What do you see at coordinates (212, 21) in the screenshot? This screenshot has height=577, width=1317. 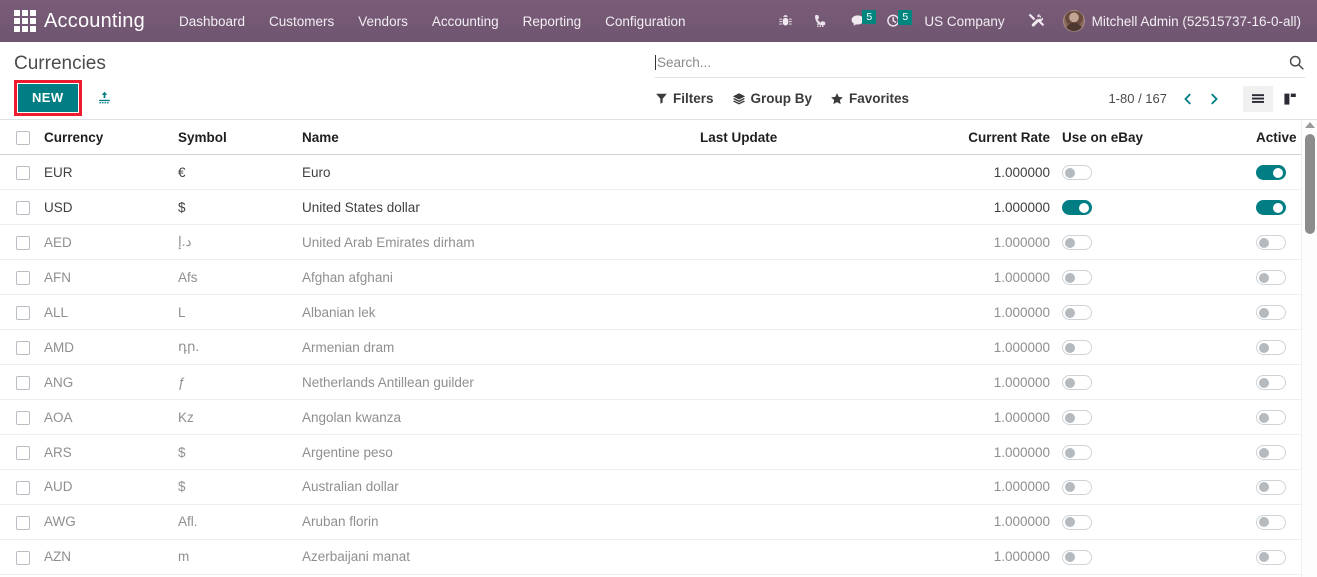 I see `menu-item-dashboard: Dashboard` at bounding box center [212, 21].